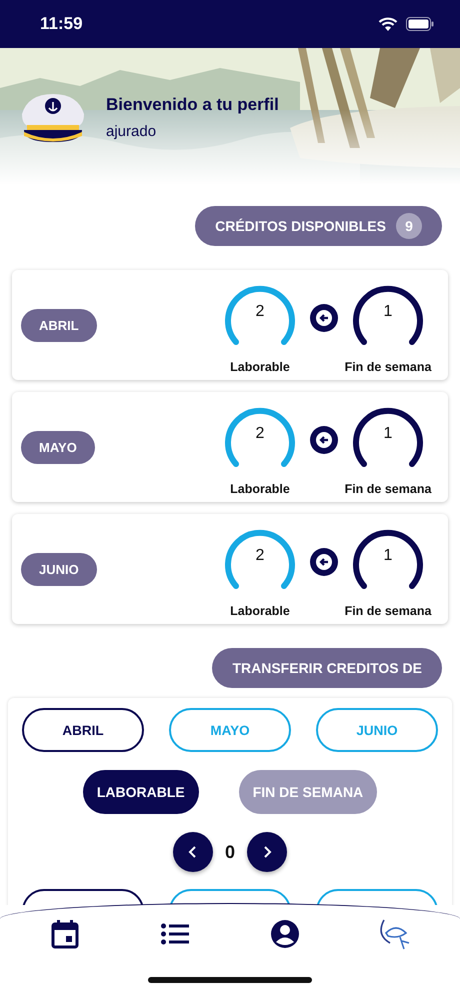 The image size is (460, 996). I want to click on decrease-button, so click(192, 852).